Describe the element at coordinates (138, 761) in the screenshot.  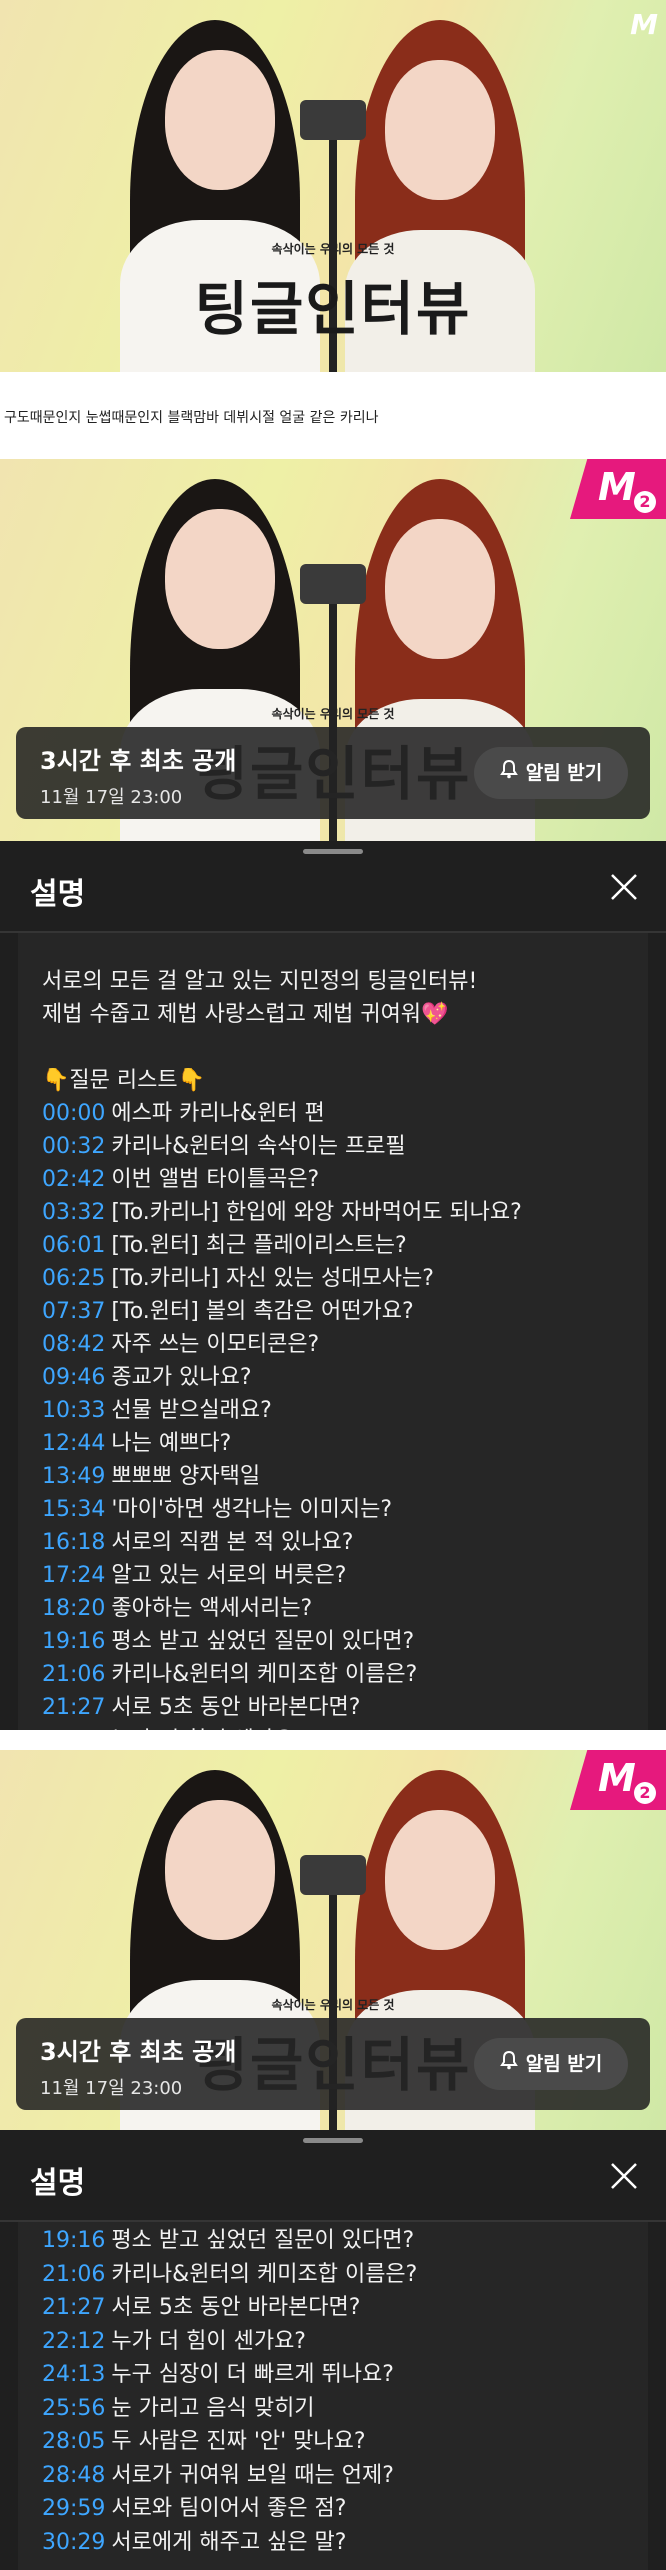
I see `premiere-title: 3시간 후 최초 공개` at that location.